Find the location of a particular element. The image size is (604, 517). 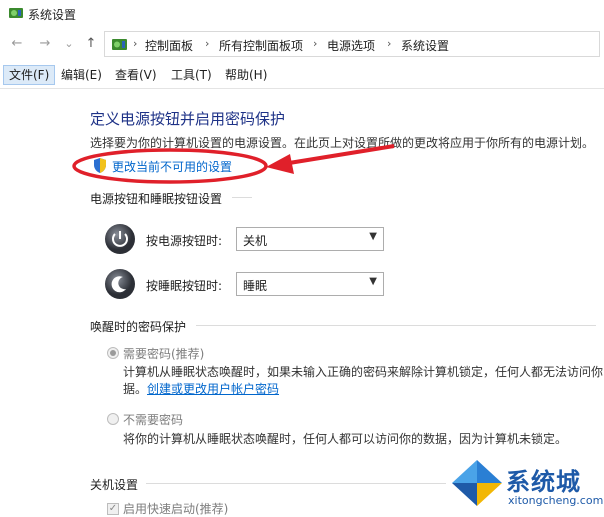

menu-bar: 文件(F) 编辑(E) 查看(V) 工具(T) 帮助(H) is located at coordinates (302, 75).